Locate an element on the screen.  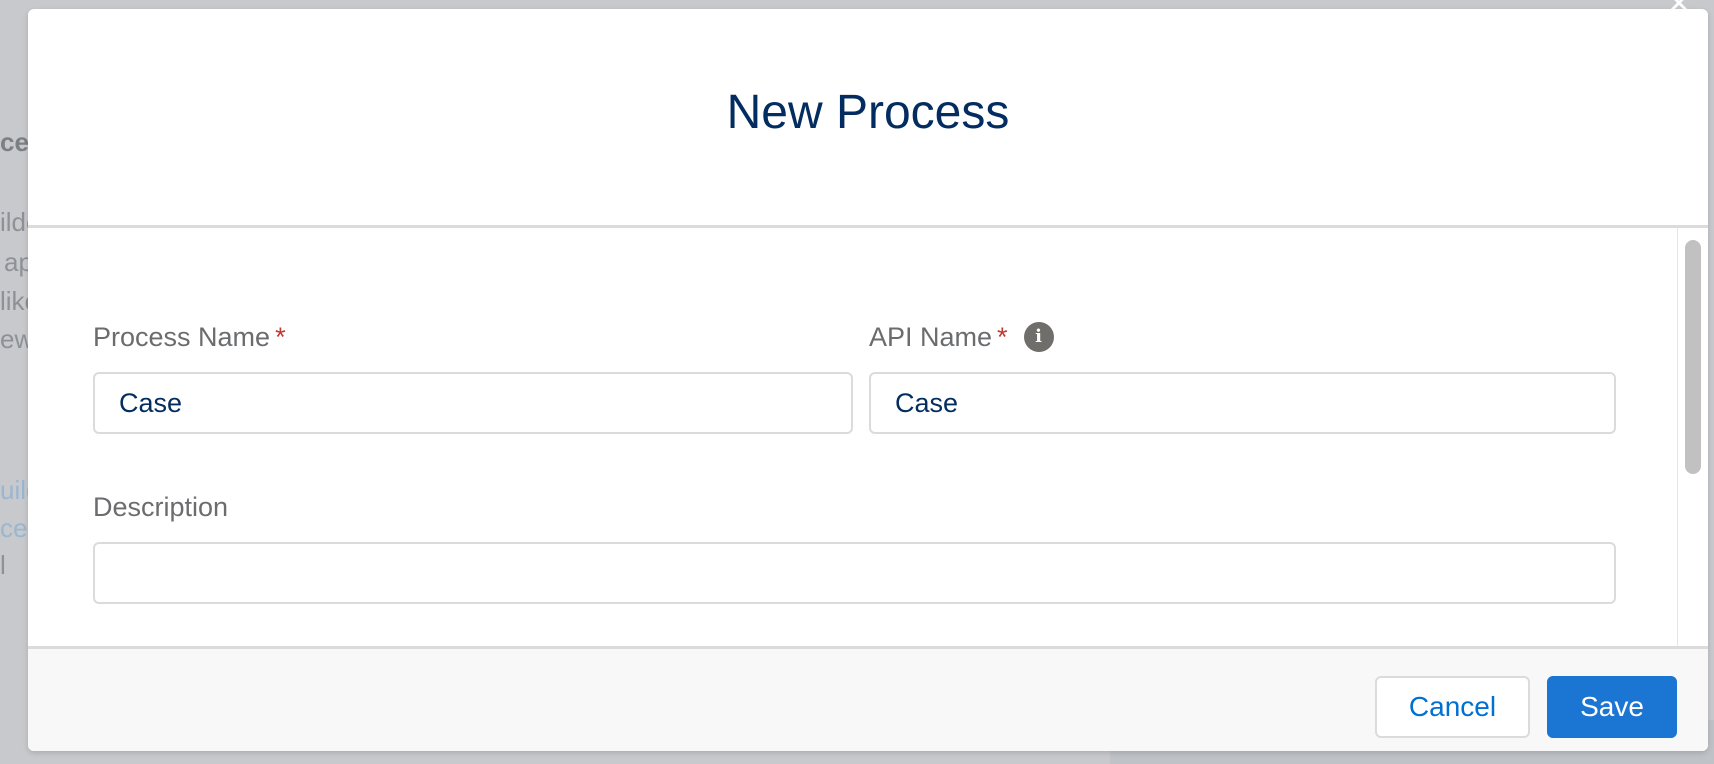
description-input is located at coordinates (854, 573).